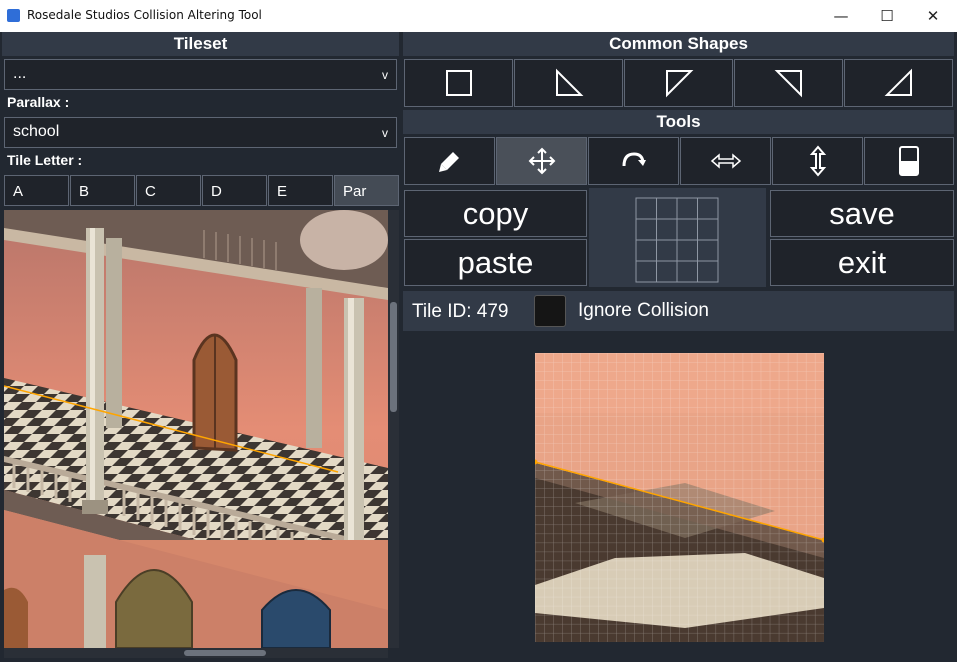  I want to click on triangle-bottom-left-icon, so click(569, 82).